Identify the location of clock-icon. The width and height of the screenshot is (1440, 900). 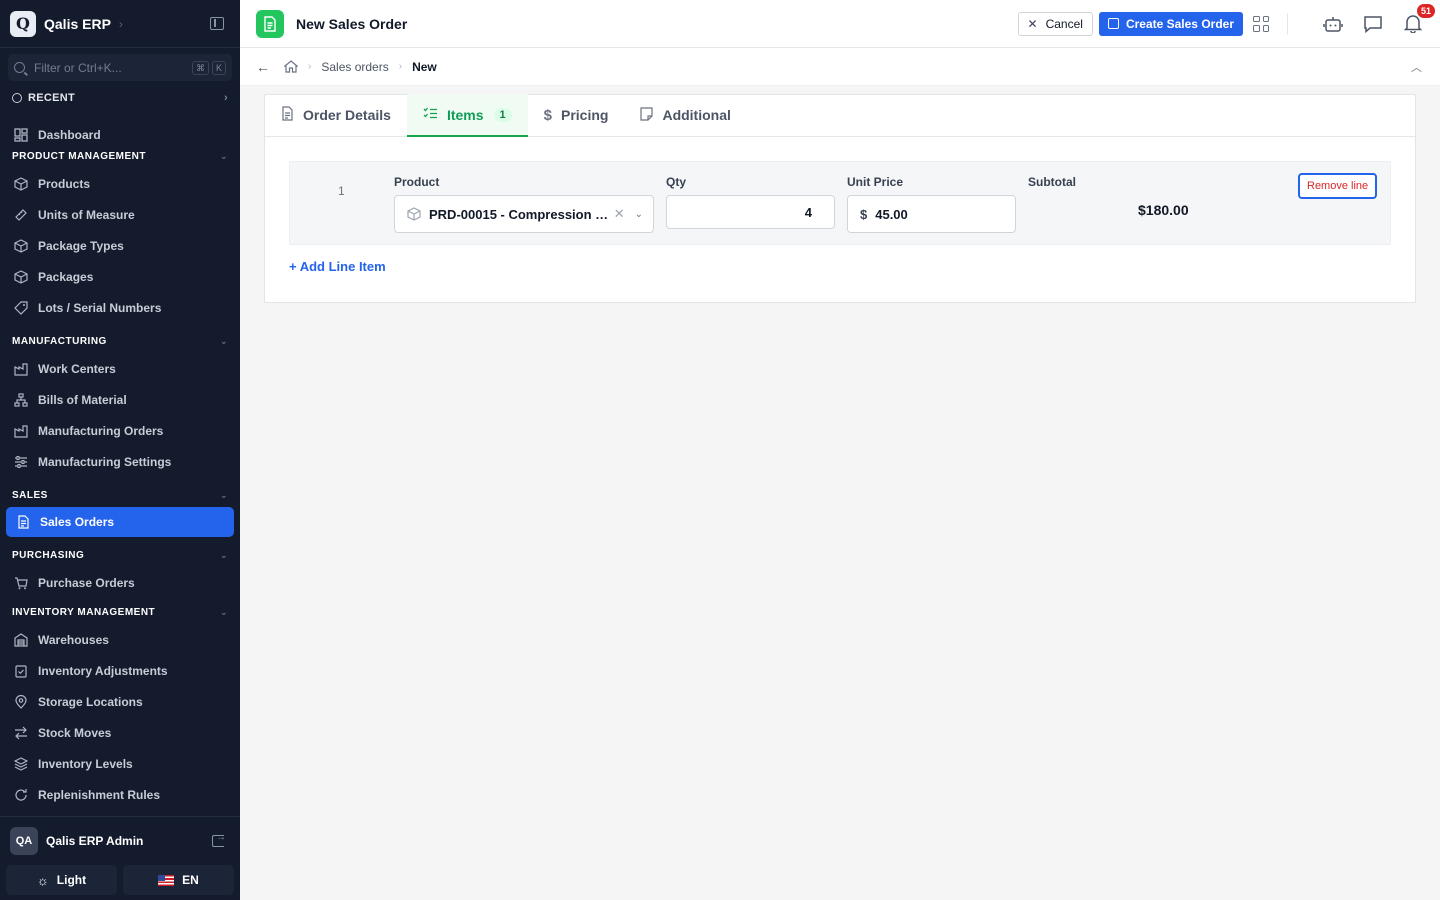
(17, 98).